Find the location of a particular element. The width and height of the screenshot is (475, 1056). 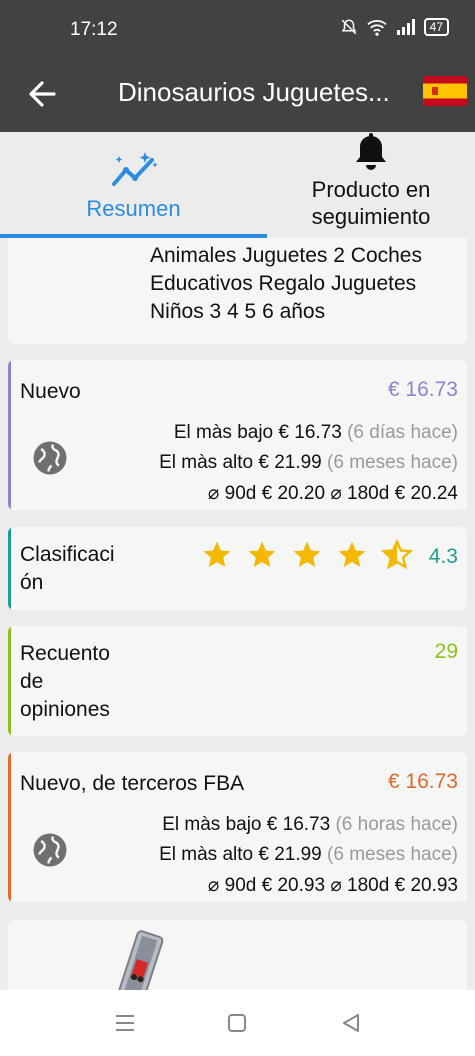

fba-lowest-row: El màs bajo € 16.73 (6 horas hace) is located at coordinates (310, 825).